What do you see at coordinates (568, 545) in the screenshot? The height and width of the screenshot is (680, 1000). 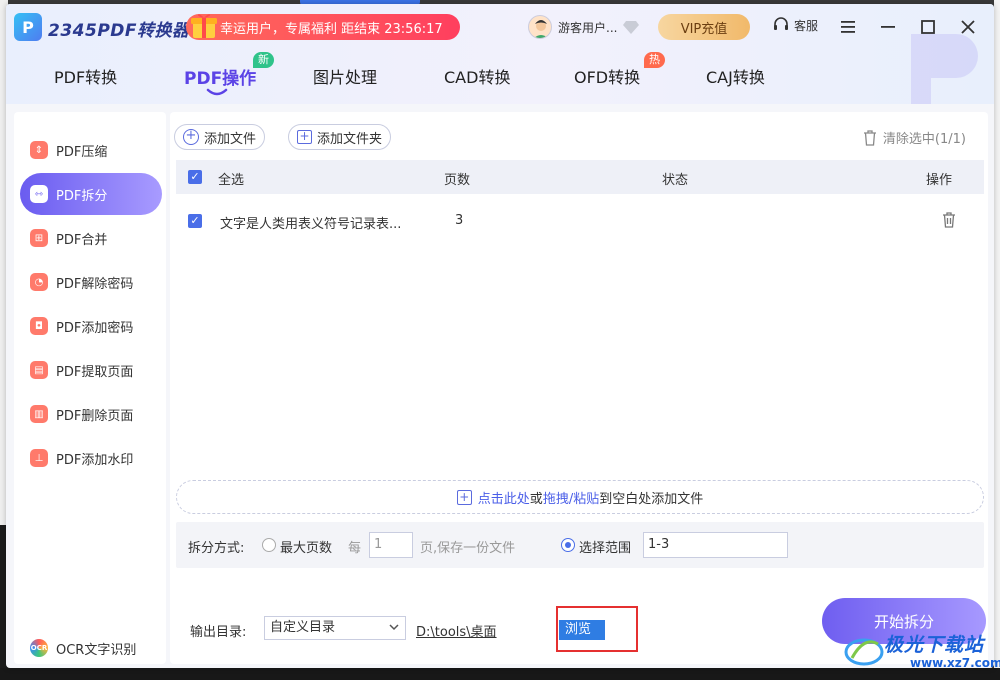 I see `select-range-radio` at bounding box center [568, 545].